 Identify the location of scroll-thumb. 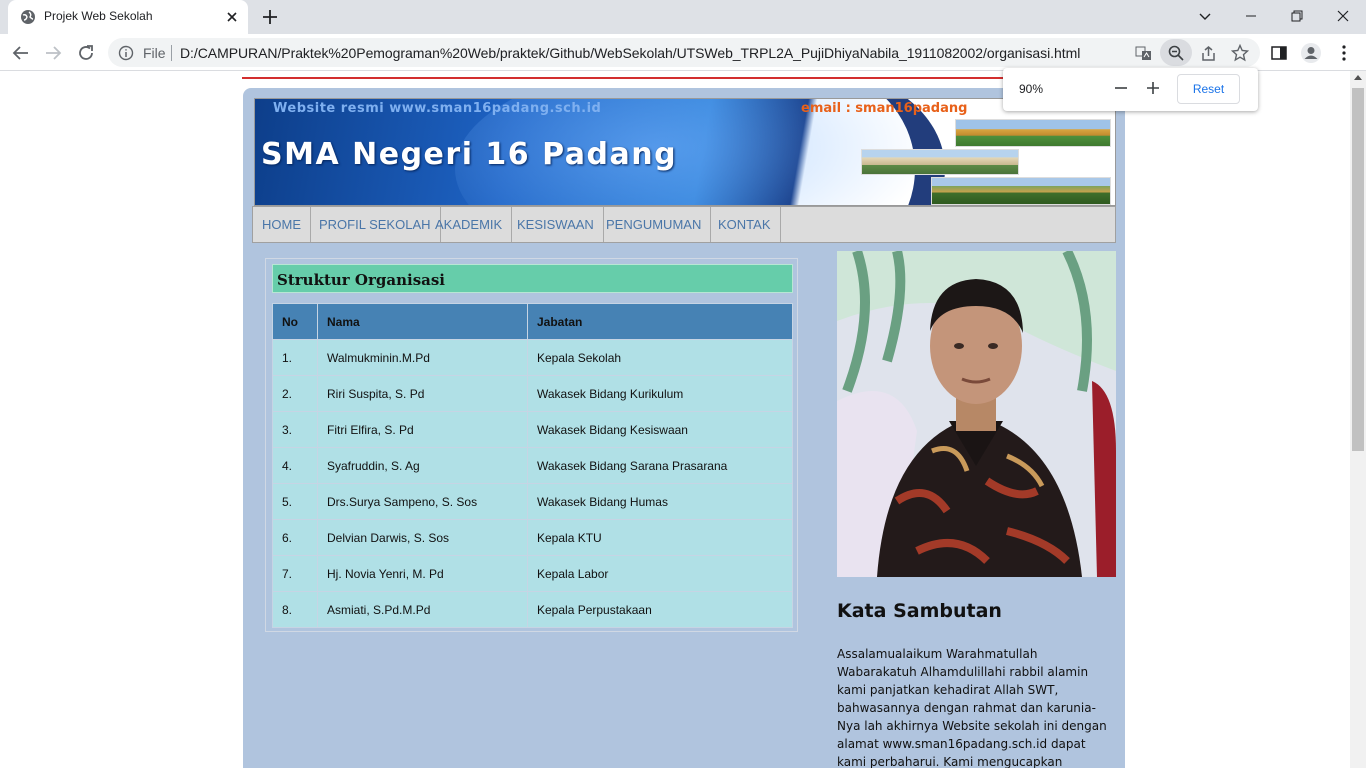
(1358, 269).